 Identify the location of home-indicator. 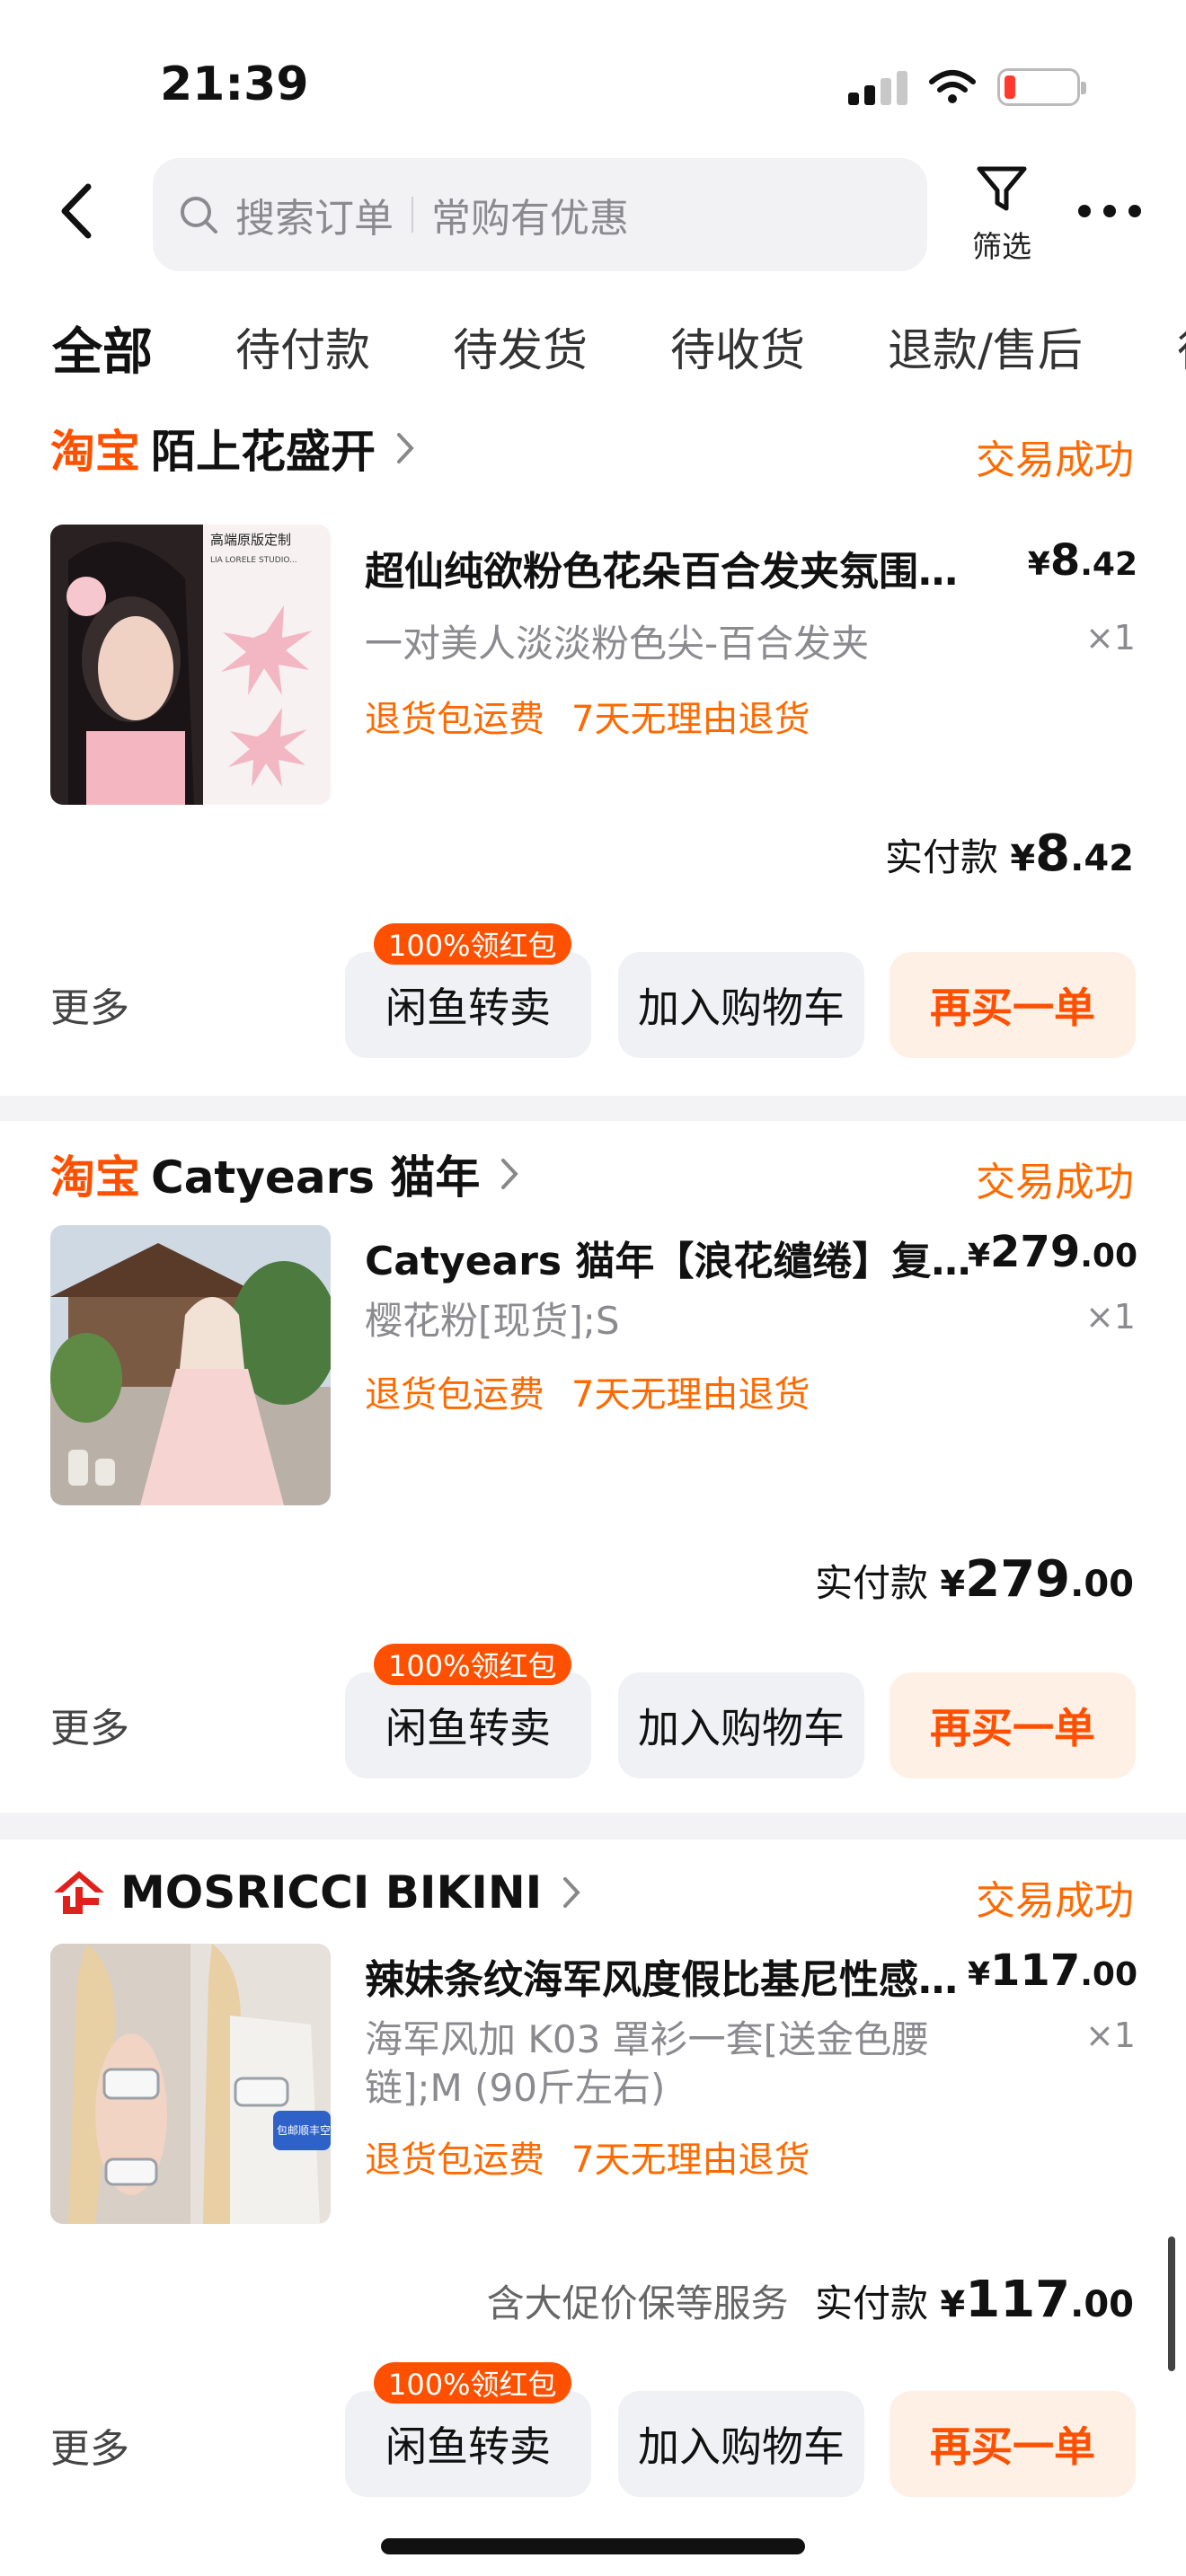
(593, 2546).